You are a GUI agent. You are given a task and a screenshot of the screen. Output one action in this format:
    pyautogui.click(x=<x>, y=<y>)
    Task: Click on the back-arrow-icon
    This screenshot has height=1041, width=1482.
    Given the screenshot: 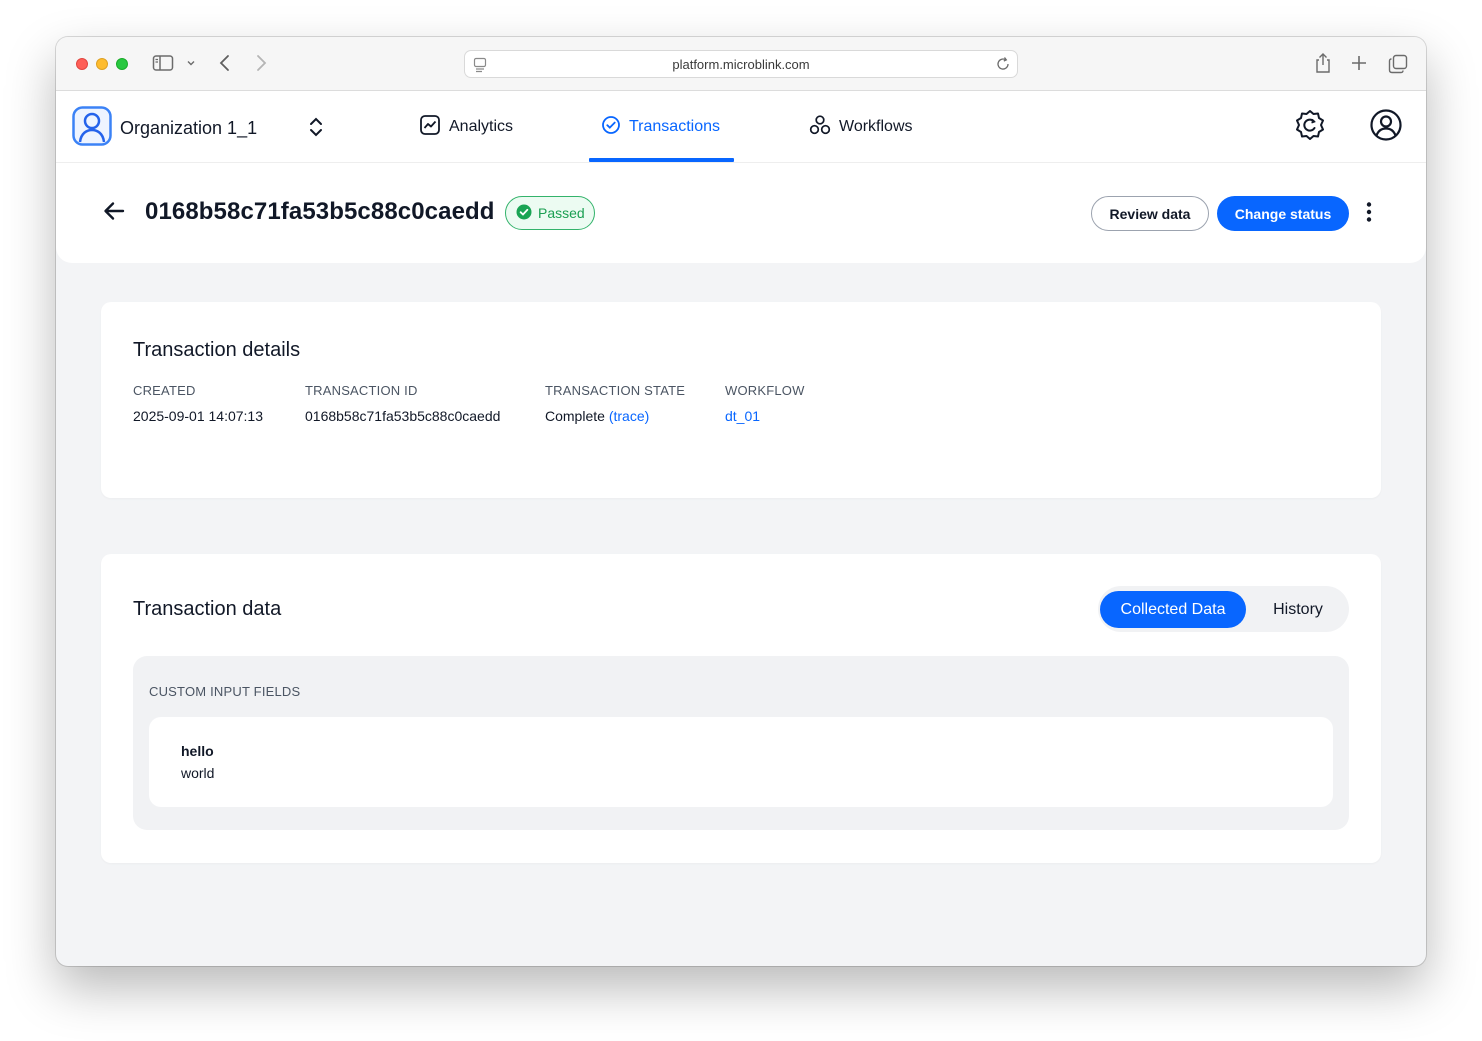 What is the action you would take?
    pyautogui.click(x=114, y=213)
    